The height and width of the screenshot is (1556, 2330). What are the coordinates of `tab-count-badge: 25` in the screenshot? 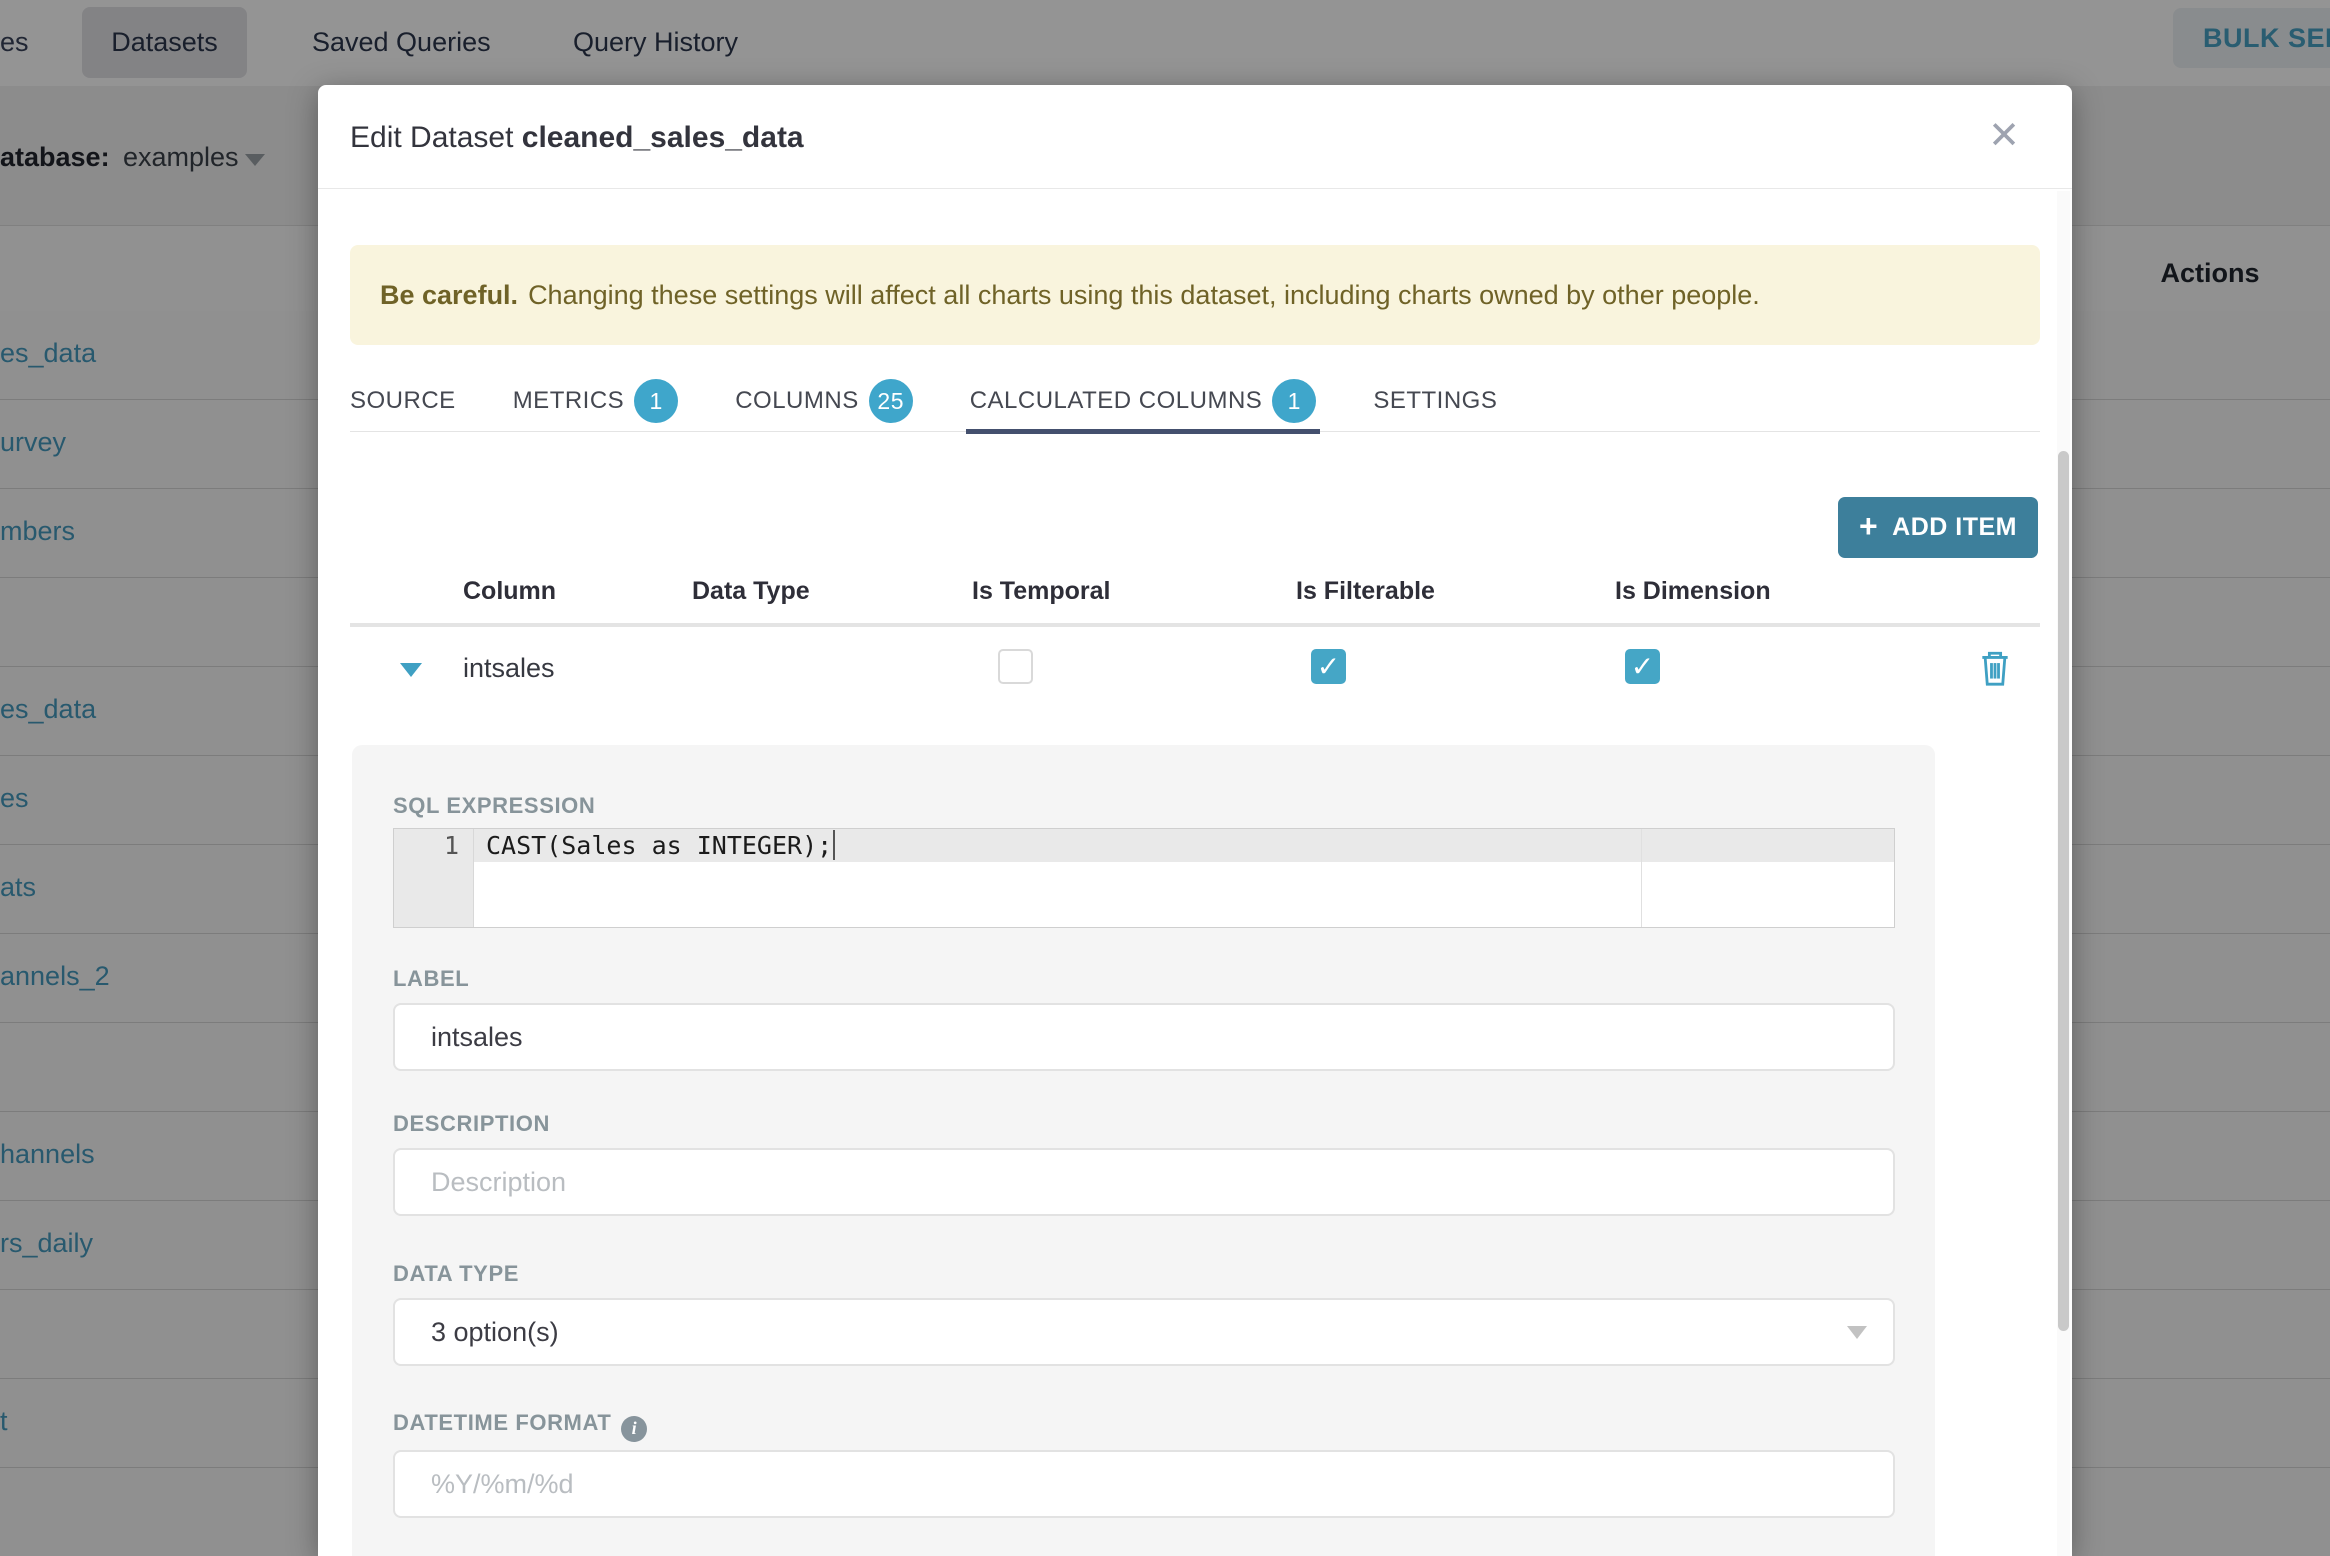 It's located at (890, 401).